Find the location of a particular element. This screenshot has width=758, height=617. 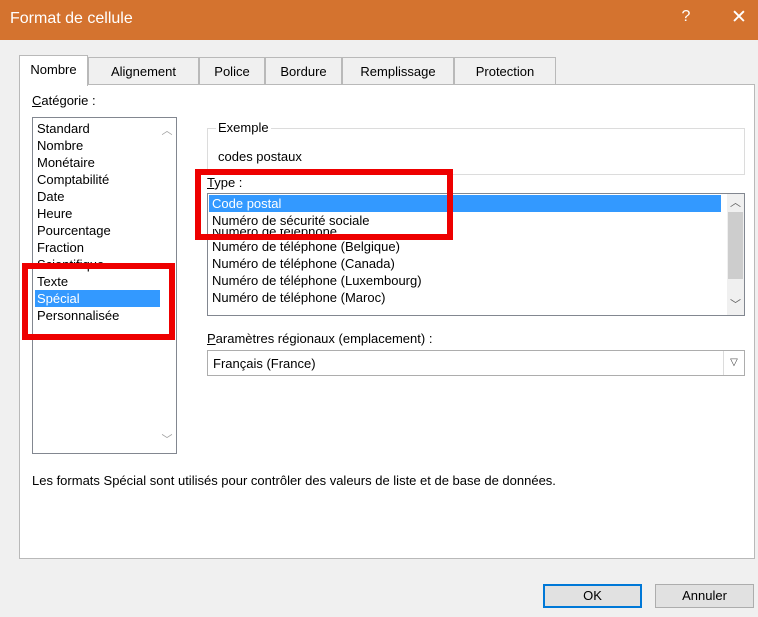

chevron-down-icon: ▽ is located at coordinates (733, 363).